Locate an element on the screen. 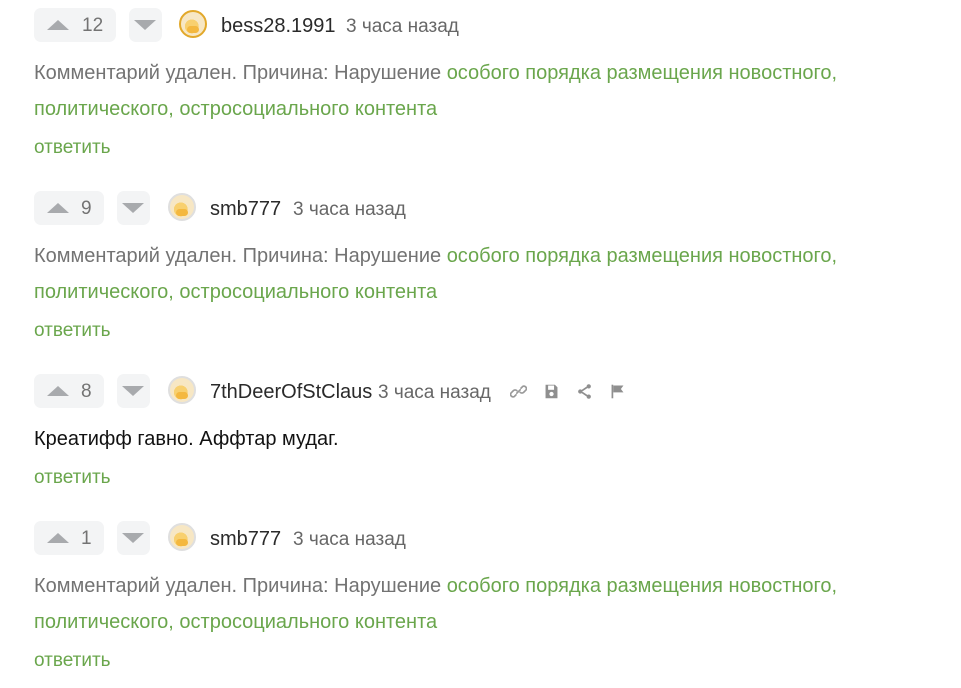 The image size is (961, 688). comment-tools is located at coordinates (568, 391).